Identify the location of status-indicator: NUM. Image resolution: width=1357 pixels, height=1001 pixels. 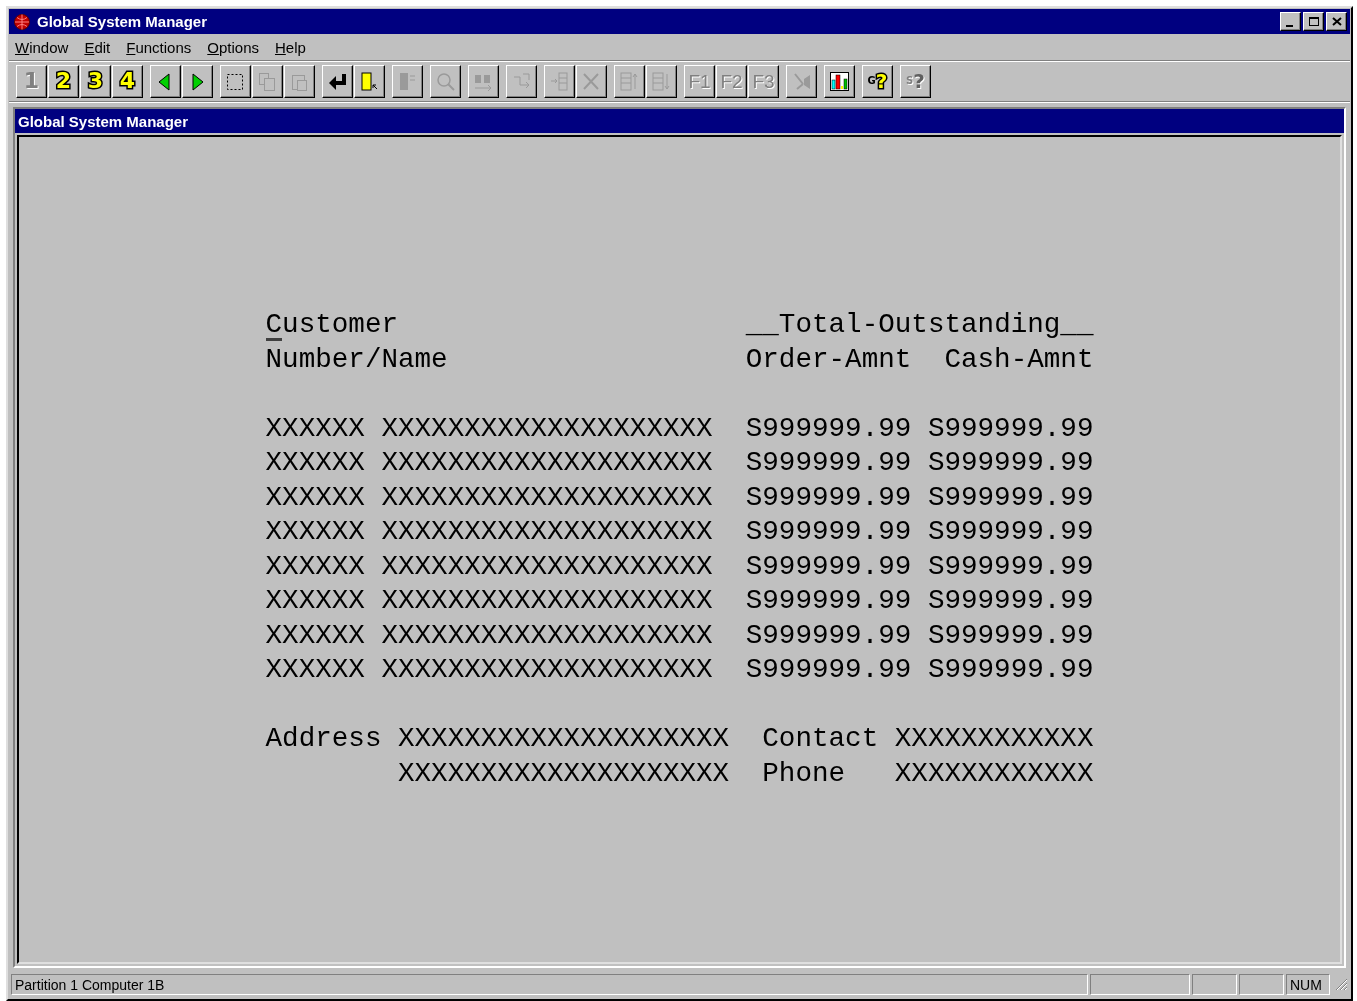
(1308, 984).